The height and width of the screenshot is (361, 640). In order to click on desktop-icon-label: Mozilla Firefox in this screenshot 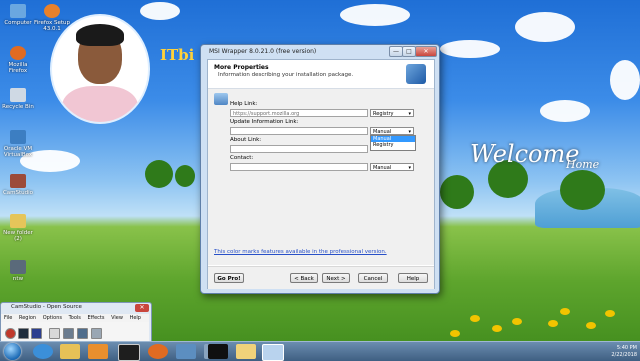, I will do `click(18, 68)`.